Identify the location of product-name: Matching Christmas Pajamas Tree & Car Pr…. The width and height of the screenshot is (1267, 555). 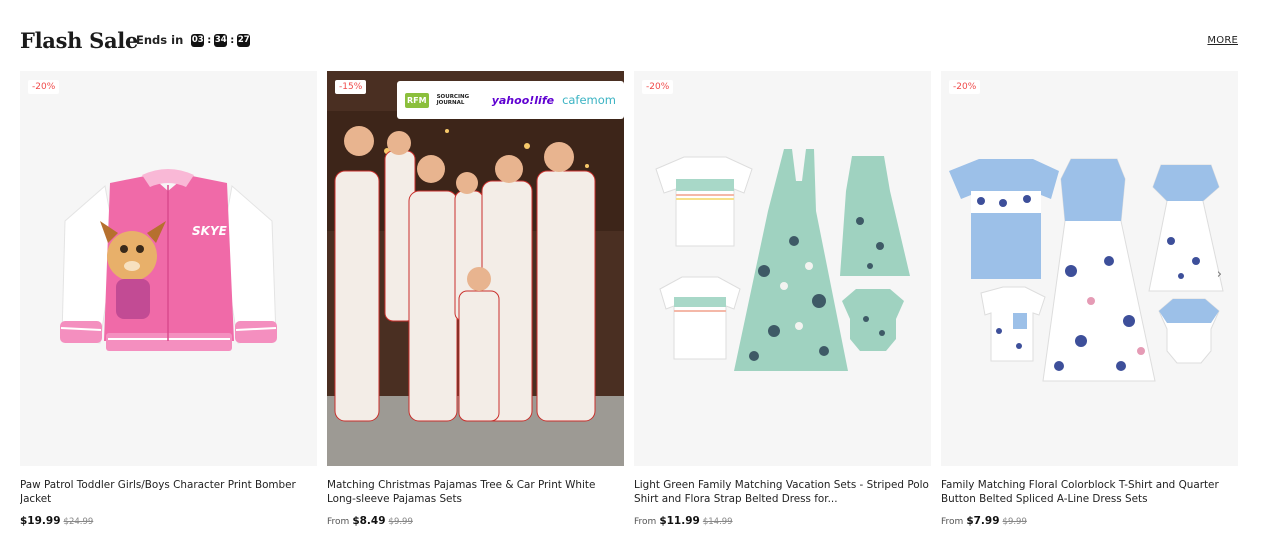
(475, 492).